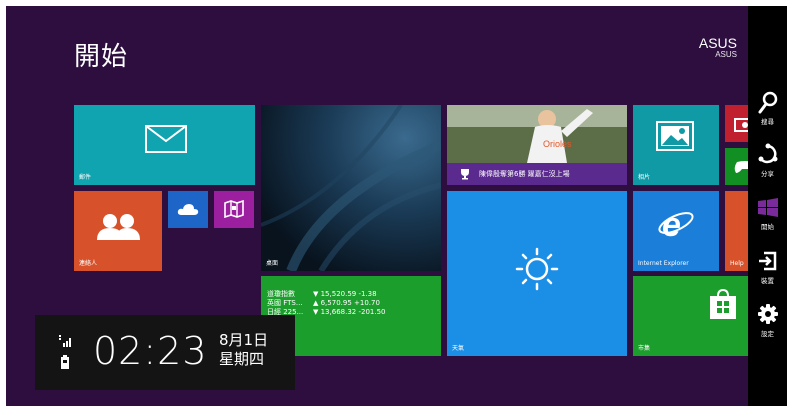 Image resolution: width=795 pixels, height=412 pixels. I want to click on clock-overlay: 02:23 8月1日 星期四, so click(165, 352).